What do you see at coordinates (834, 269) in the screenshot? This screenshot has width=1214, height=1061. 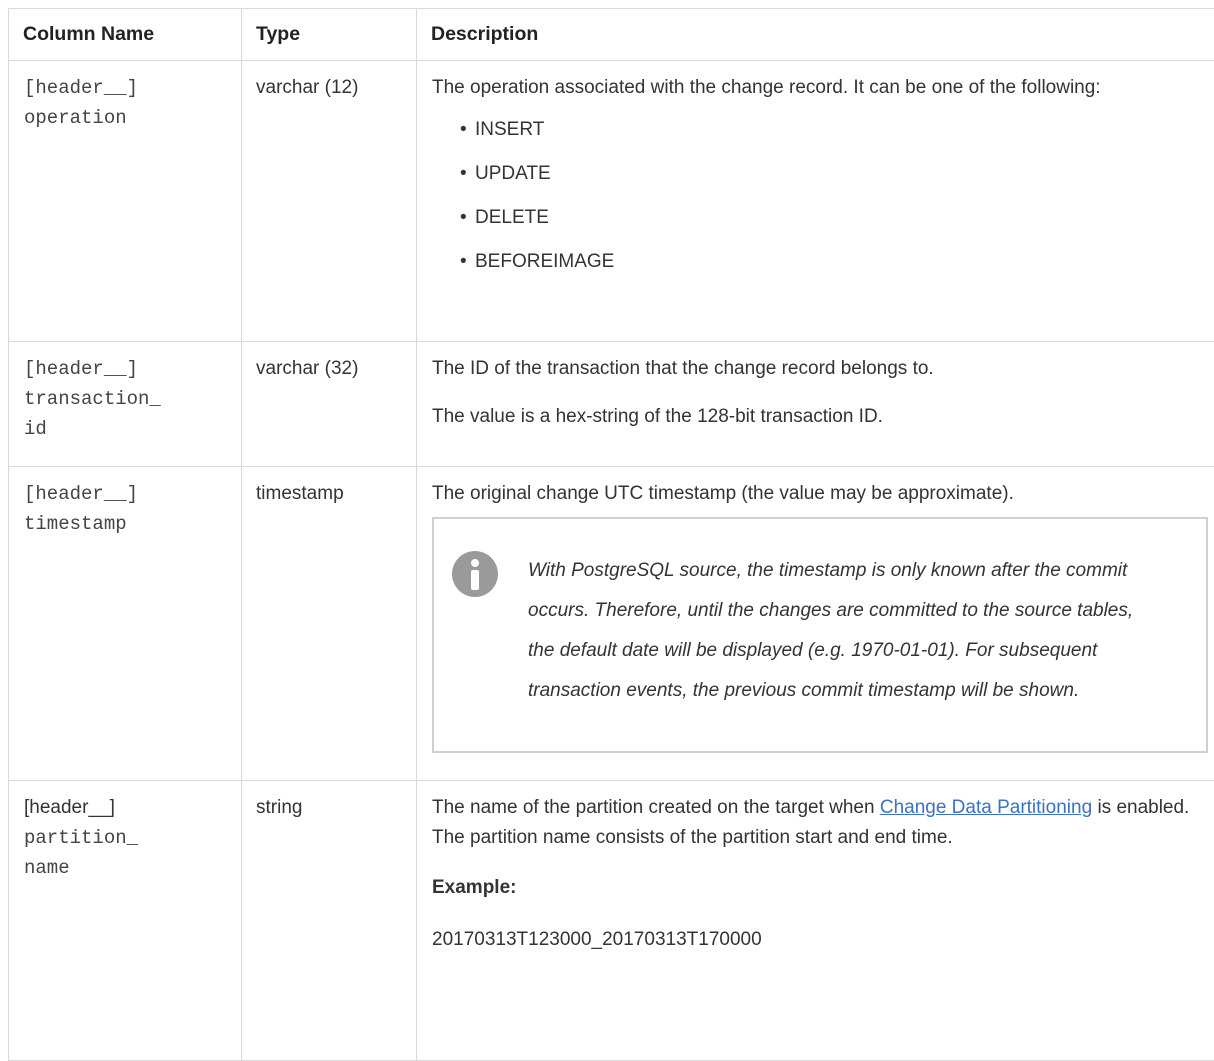 I see `list-item: • BEFOREIMAGE` at bounding box center [834, 269].